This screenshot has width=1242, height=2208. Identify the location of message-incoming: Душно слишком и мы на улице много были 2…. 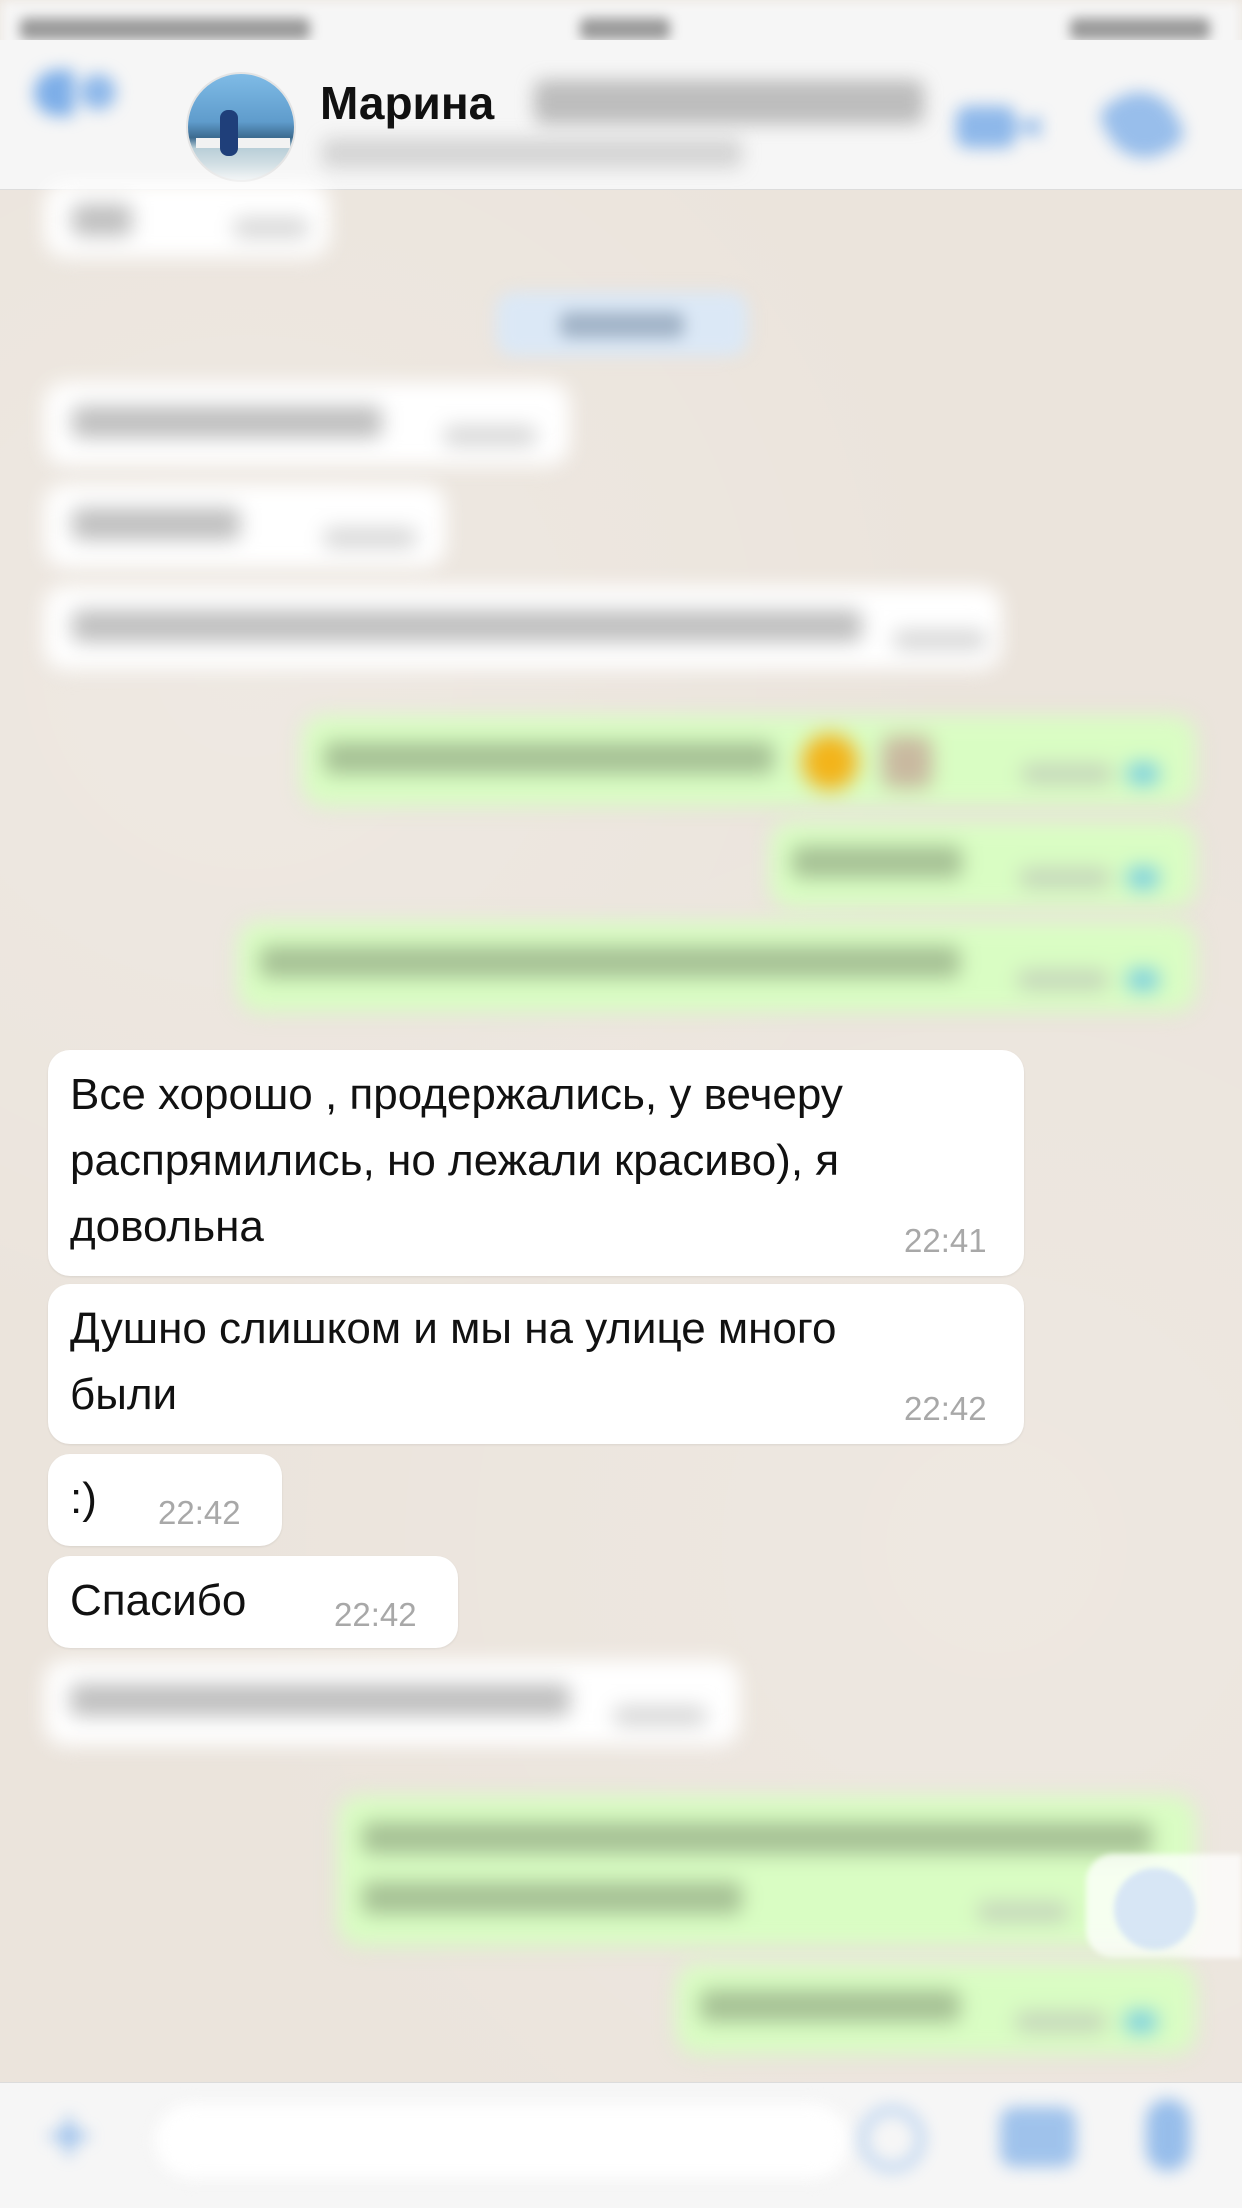
(536, 1364).